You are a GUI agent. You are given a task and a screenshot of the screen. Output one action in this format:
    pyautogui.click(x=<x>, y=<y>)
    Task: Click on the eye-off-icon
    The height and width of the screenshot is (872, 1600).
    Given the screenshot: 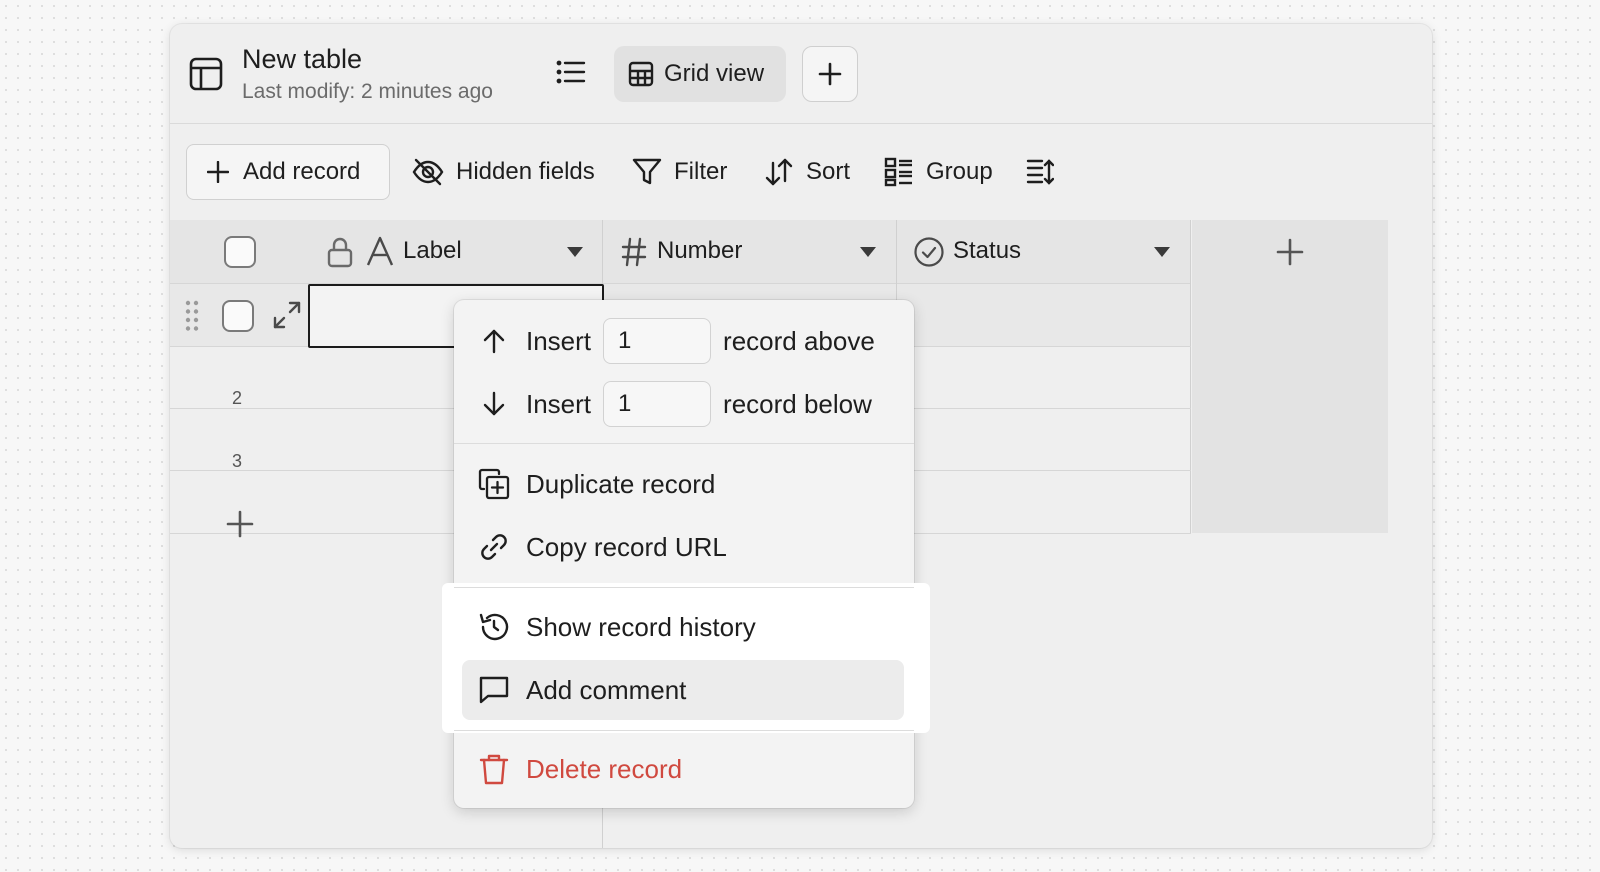 What is the action you would take?
    pyautogui.click(x=428, y=172)
    